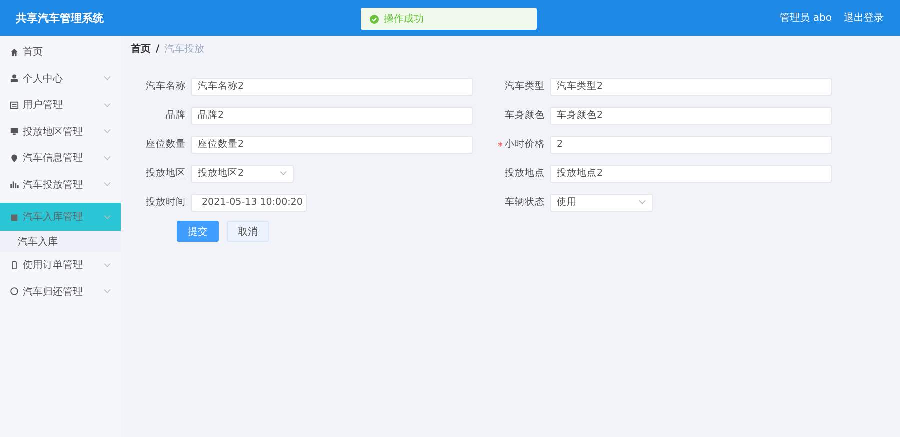 The width and height of the screenshot is (900, 437). I want to click on menu-label: 个人中心, so click(43, 79).